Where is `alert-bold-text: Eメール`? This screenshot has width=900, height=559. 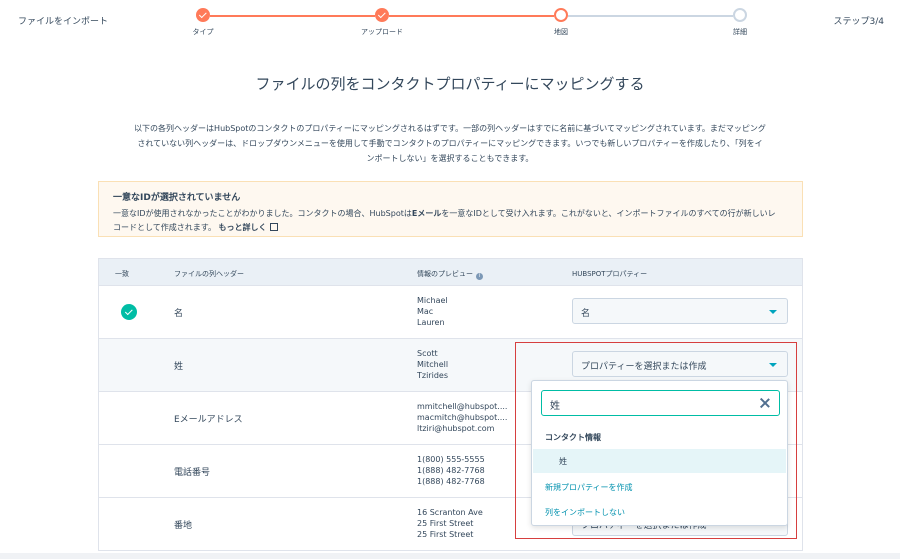 alert-bold-text: Eメール is located at coordinates (426, 213).